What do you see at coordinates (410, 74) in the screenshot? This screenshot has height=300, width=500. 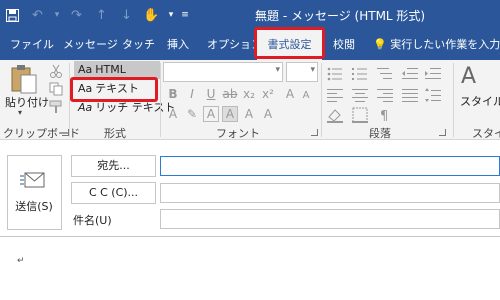 I see `decrease-indent-icon` at bounding box center [410, 74].